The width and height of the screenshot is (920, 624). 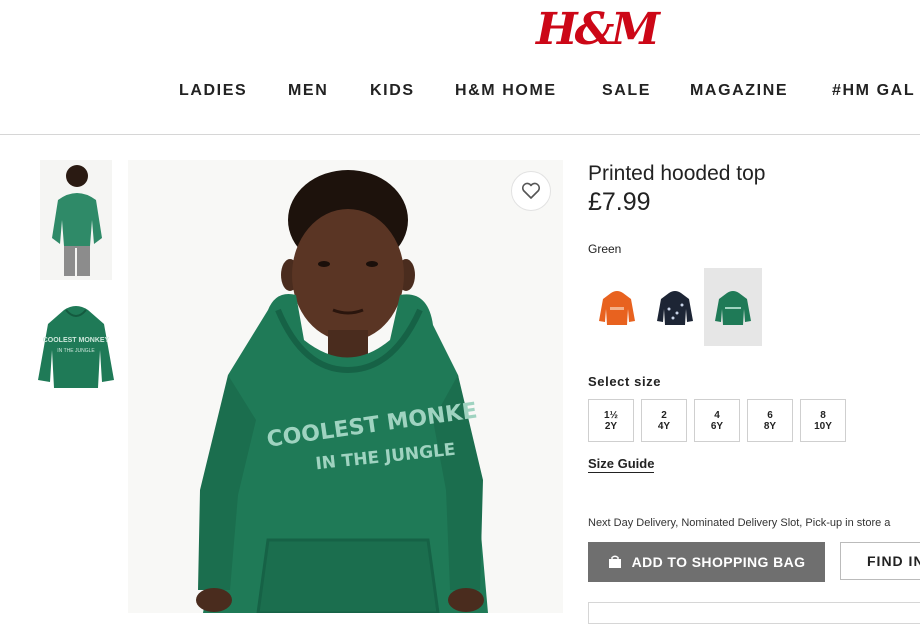 What do you see at coordinates (621, 464) in the screenshot?
I see `size-guide-link: Size Guide` at bounding box center [621, 464].